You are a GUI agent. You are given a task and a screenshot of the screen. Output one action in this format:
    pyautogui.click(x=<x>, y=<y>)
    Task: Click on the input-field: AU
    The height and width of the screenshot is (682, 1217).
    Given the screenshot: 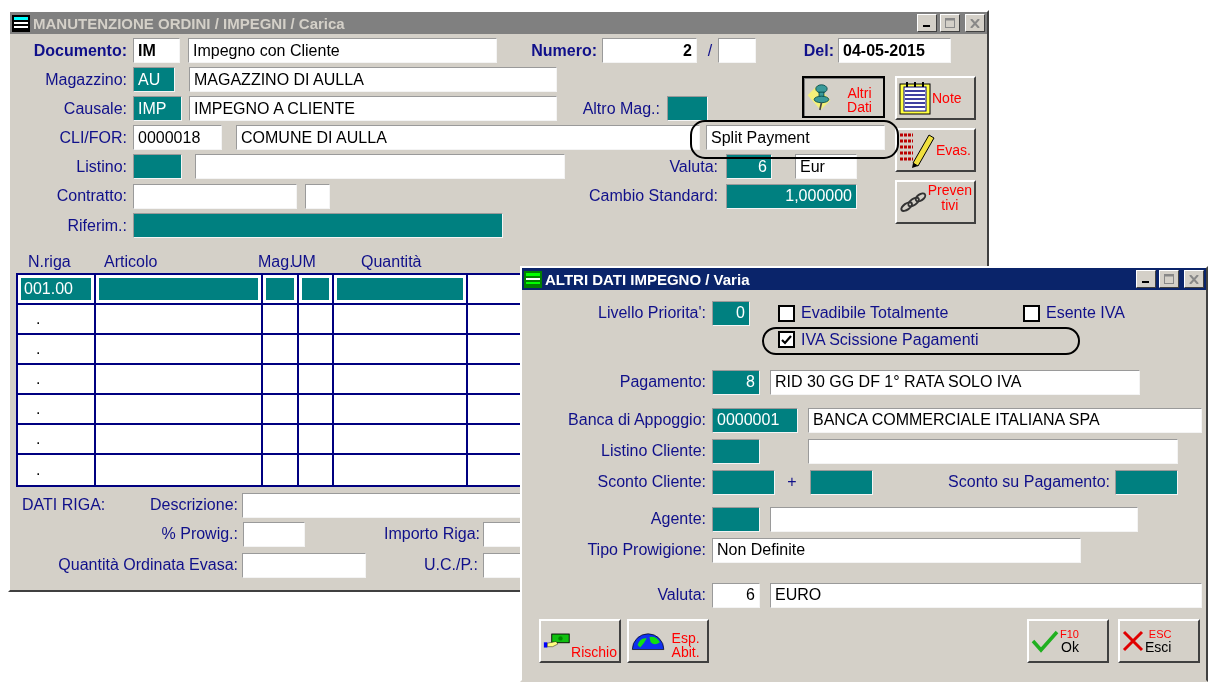 What is the action you would take?
    pyautogui.click(x=154, y=79)
    